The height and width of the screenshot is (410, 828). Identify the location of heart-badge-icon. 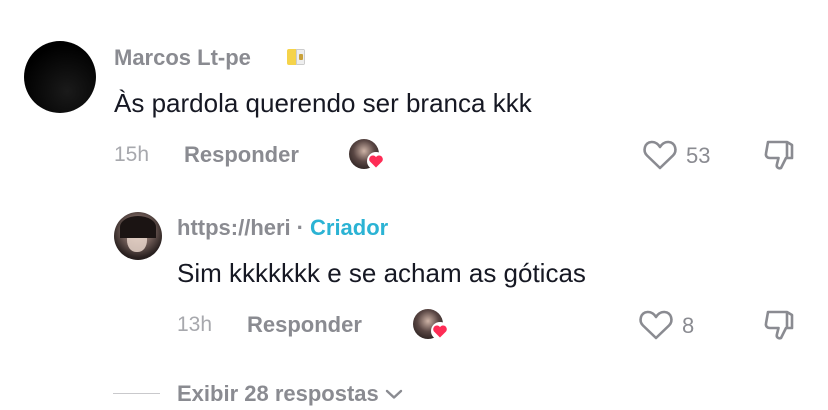
(376, 161).